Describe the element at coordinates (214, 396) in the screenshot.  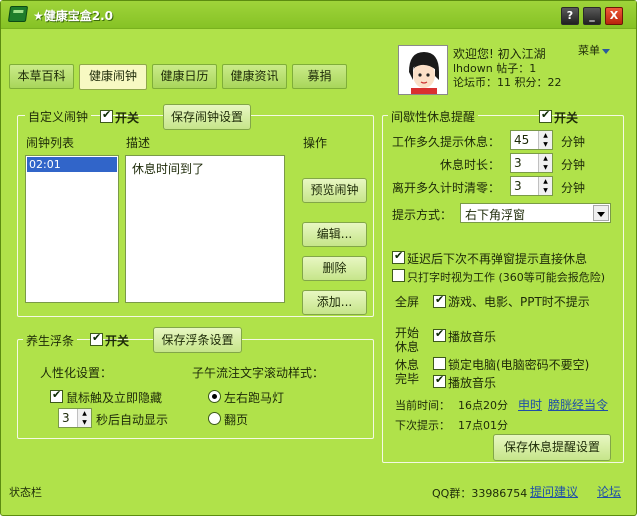
I see `style-marquee-radio` at that location.